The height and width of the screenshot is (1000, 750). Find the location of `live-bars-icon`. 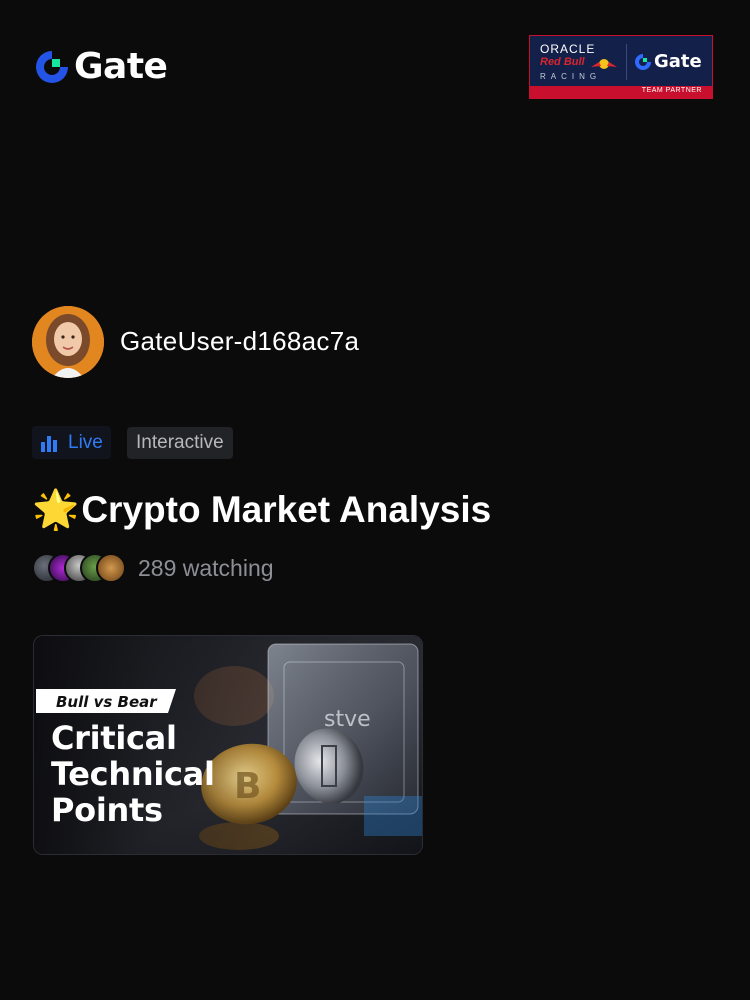

live-bars-icon is located at coordinates (49, 443).